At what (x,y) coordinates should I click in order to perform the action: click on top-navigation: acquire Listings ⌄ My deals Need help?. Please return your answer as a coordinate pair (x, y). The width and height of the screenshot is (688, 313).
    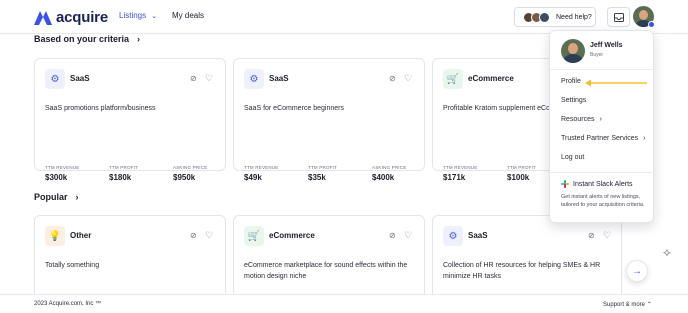
    Looking at the image, I should click on (344, 17).